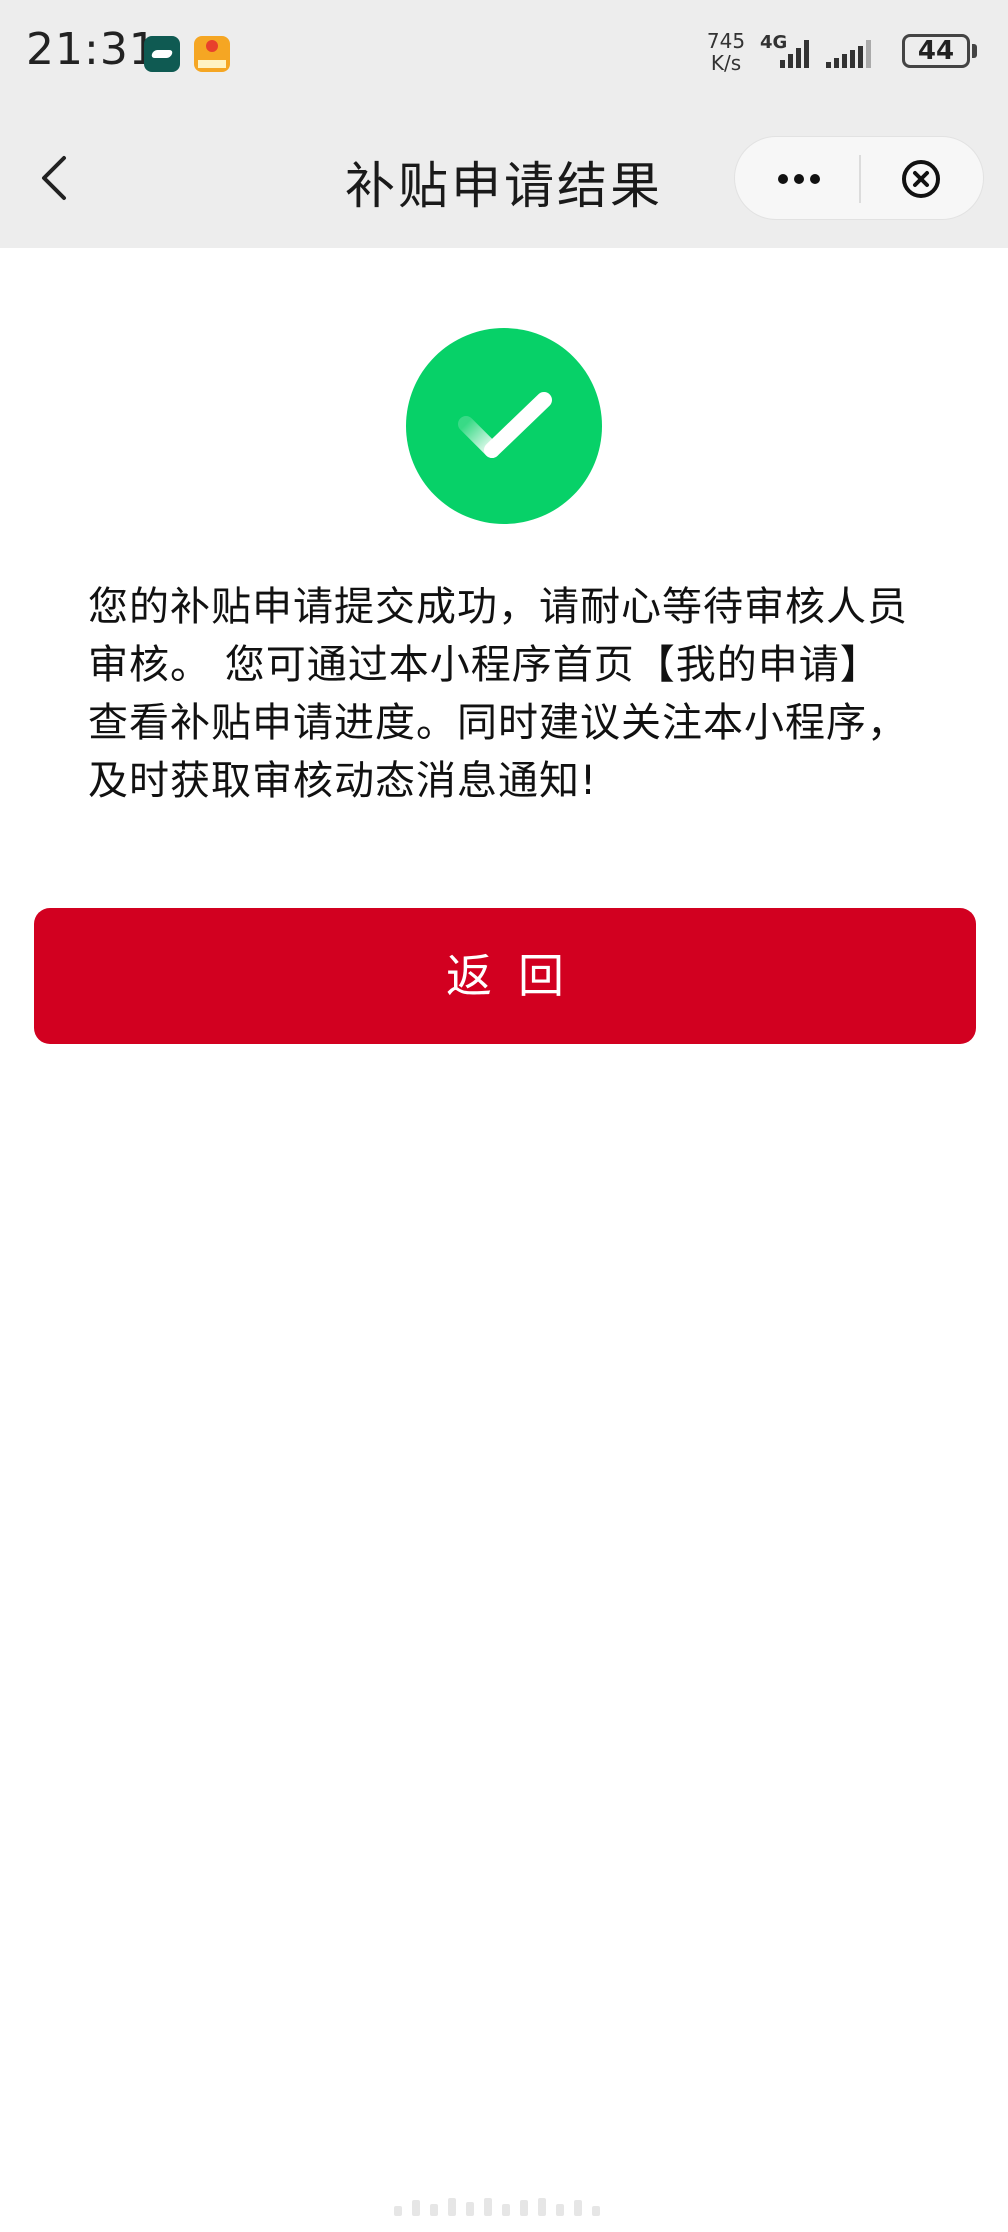 The height and width of the screenshot is (2232, 1008). What do you see at coordinates (92, 49) in the screenshot?
I see `status-time: 21:31` at bounding box center [92, 49].